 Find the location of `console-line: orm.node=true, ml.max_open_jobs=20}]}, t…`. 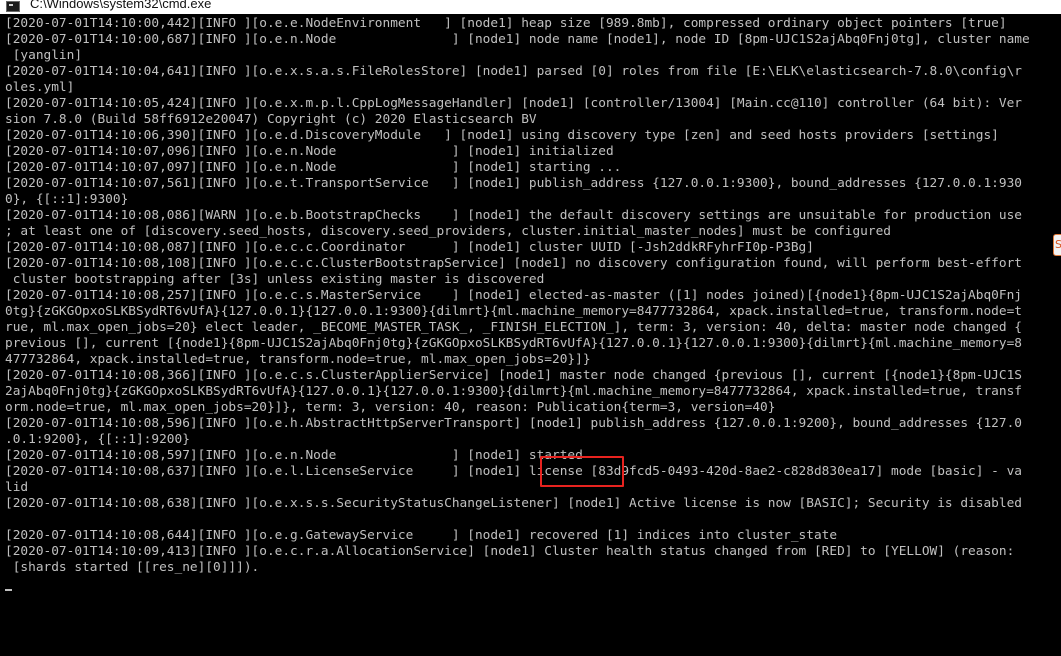

console-line: orm.node=true, ml.max_open_jobs=20}]}, t… is located at coordinates (390, 407).